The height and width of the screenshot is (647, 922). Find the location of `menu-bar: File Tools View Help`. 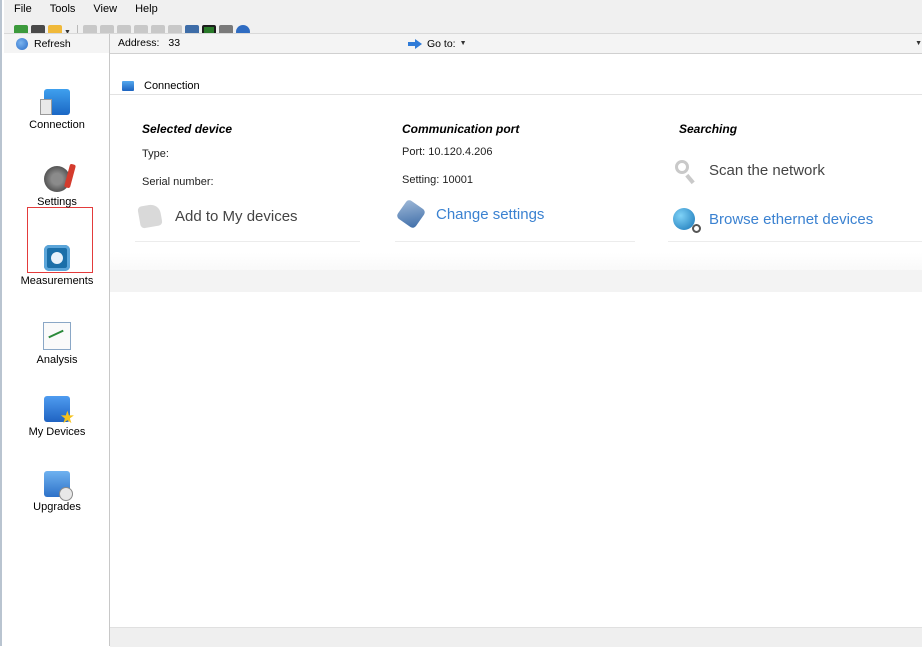

menu-bar: File Tools View Help is located at coordinates (463, 9).